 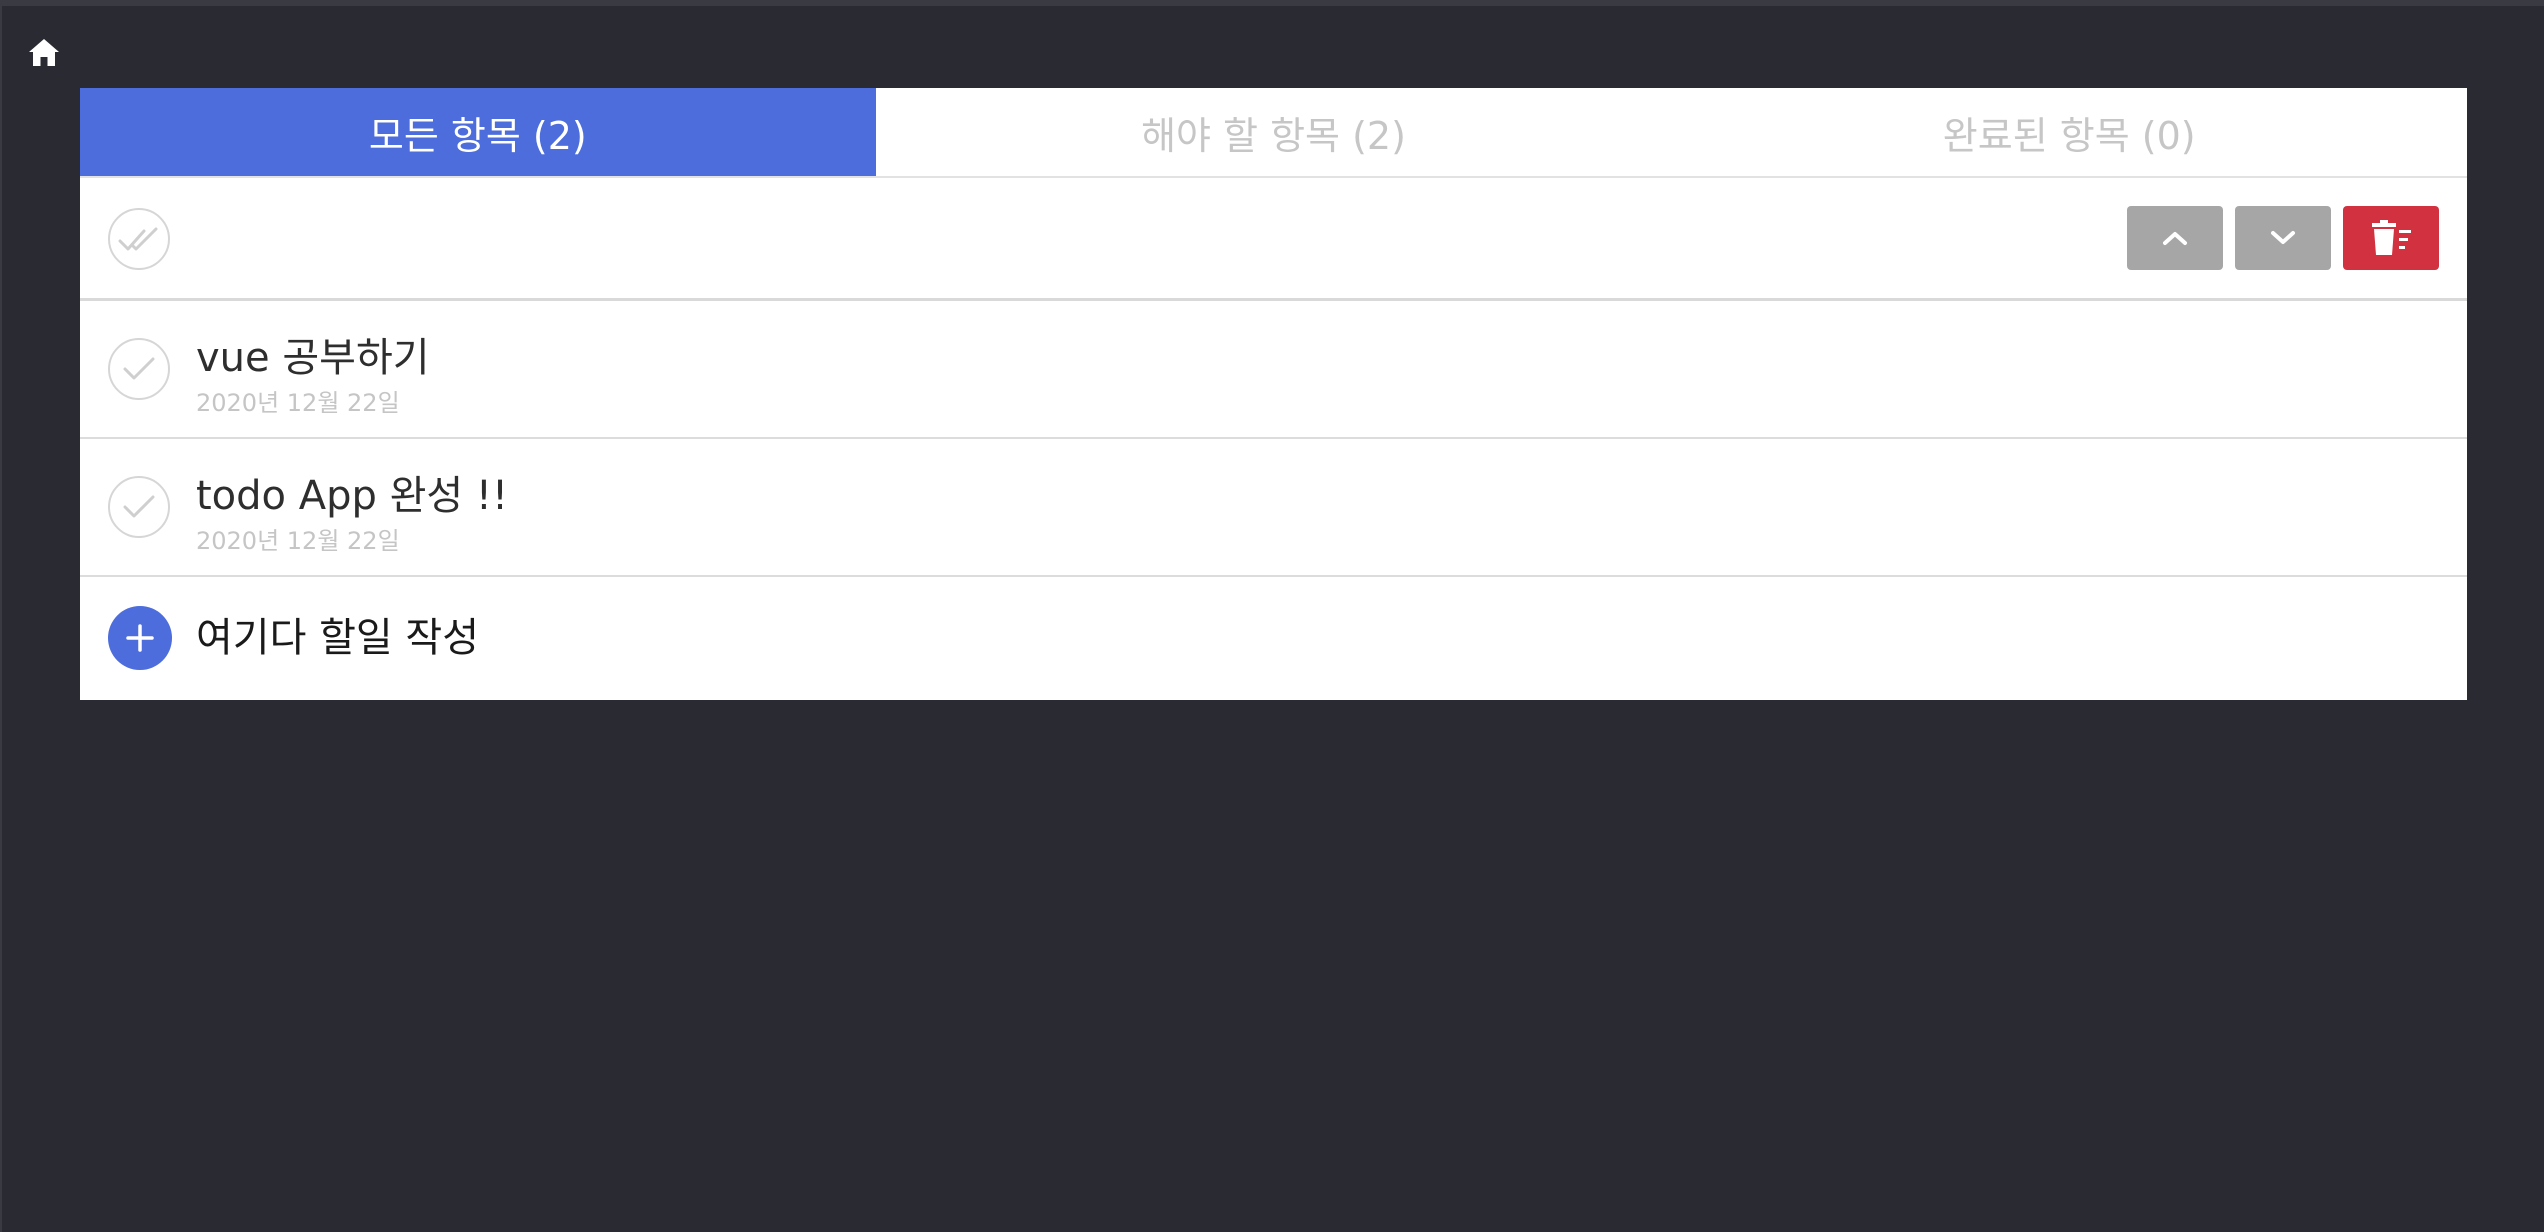 I want to click on home-button, so click(x=44, y=52).